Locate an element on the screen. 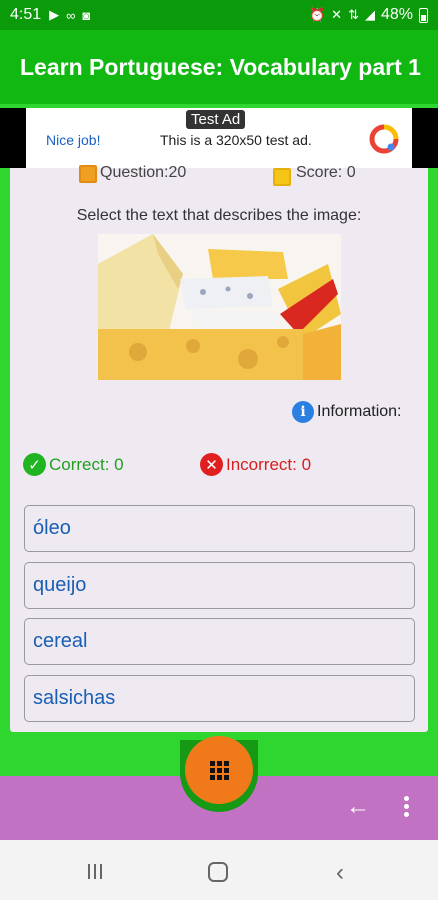  info-icon: i is located at coordinates (303, 412).